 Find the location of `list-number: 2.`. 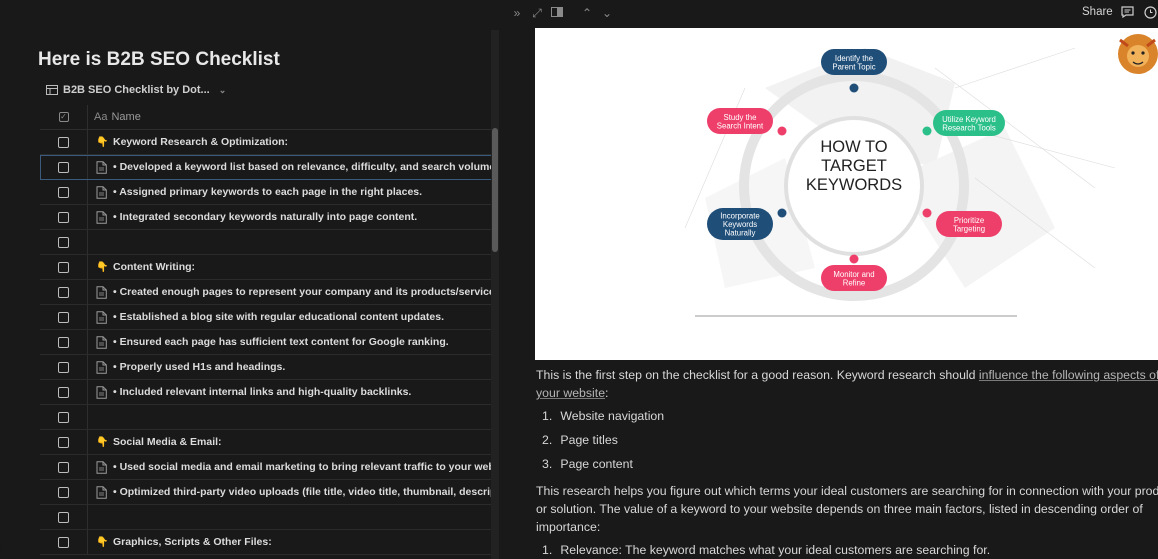

list-number: 2. is located at coordinates (547, 440).